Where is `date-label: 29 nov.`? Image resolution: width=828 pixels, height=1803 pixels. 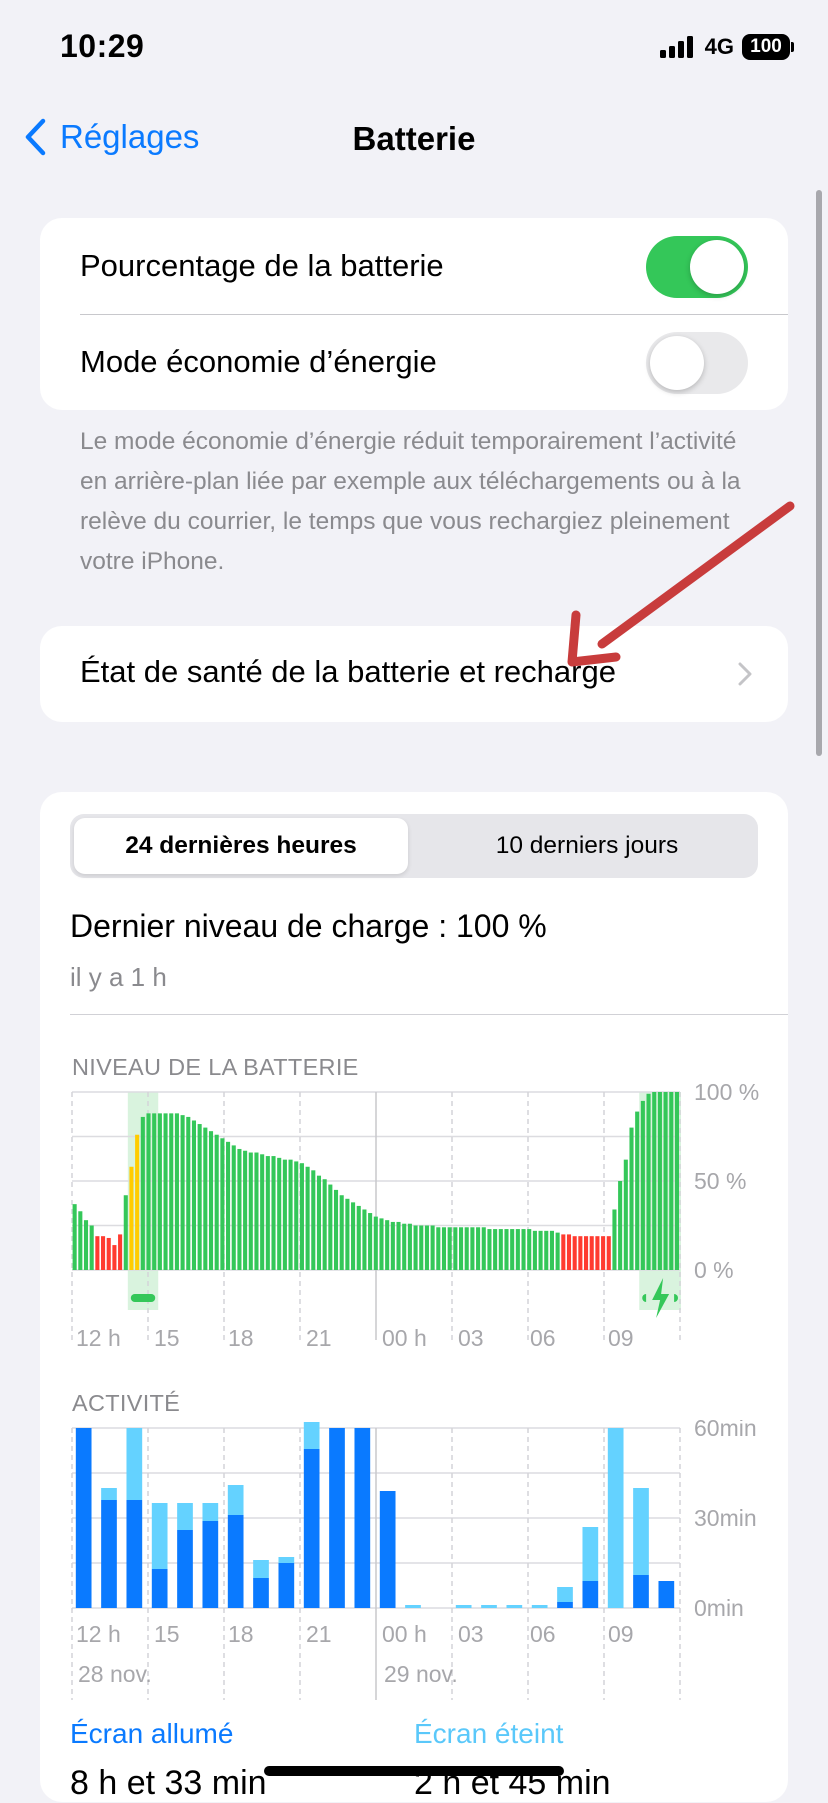
date-label: 29 nov. is located at coordinates (421, 1674).